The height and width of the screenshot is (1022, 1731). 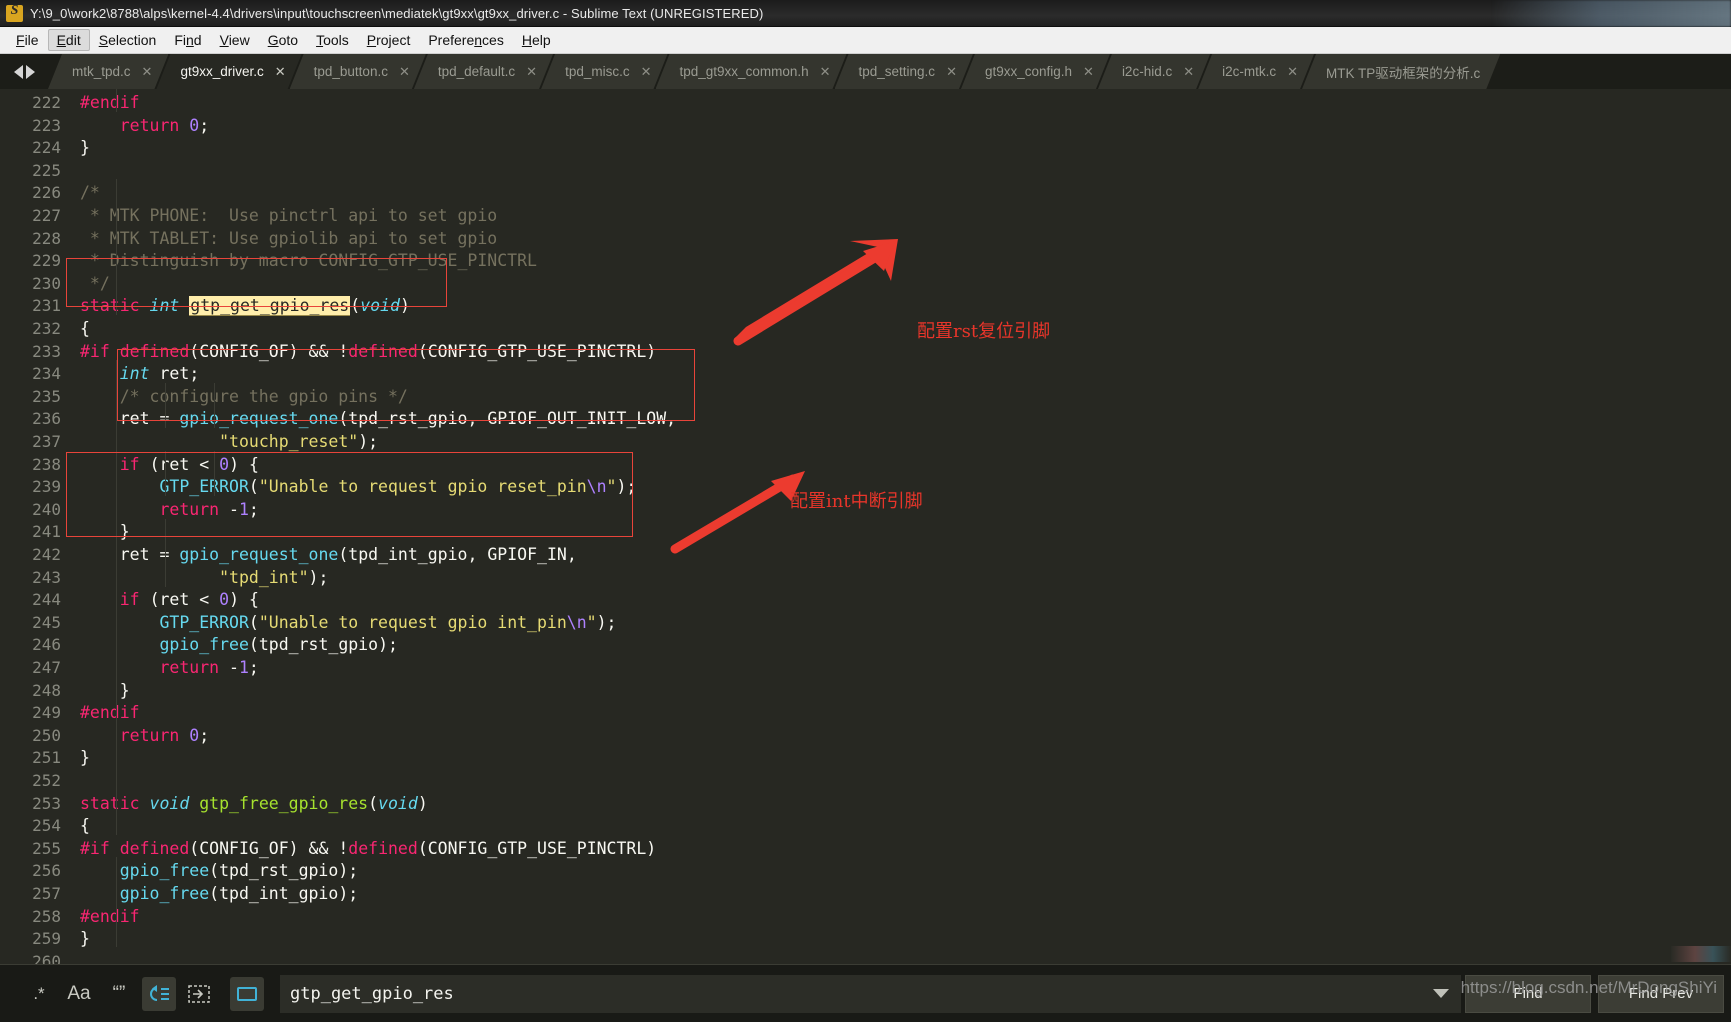 I want to click on regex-toggle-icon: .*, so click(x=39, y=994).